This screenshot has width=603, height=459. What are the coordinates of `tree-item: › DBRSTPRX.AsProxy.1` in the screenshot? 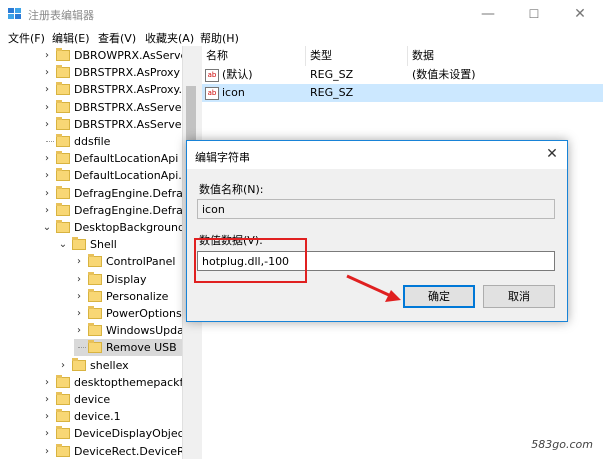 It's located at (112, 89).